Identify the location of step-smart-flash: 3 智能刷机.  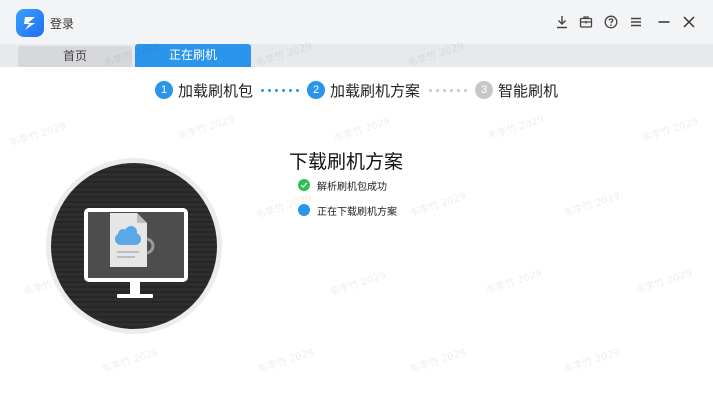
(516, 90).